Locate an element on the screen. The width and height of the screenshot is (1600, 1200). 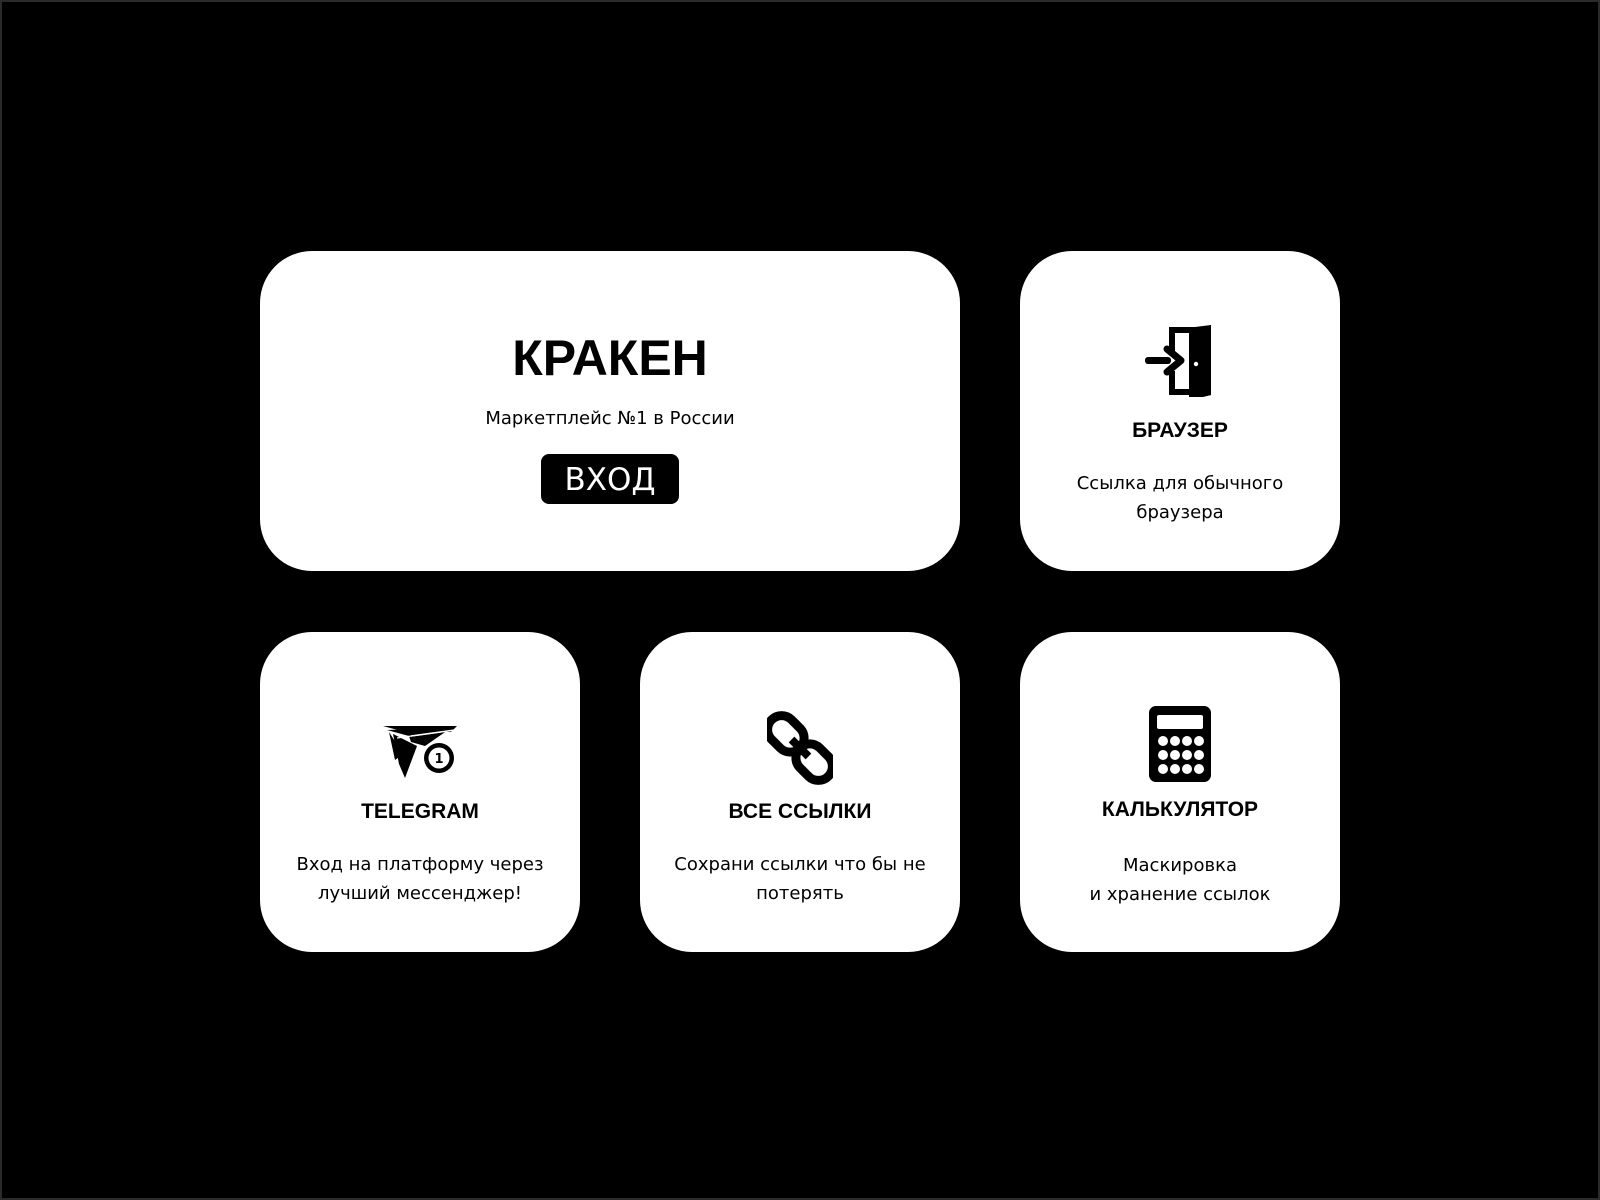
calculator-desc-line-1: Маскировка is located at coordinates (1180, 865).